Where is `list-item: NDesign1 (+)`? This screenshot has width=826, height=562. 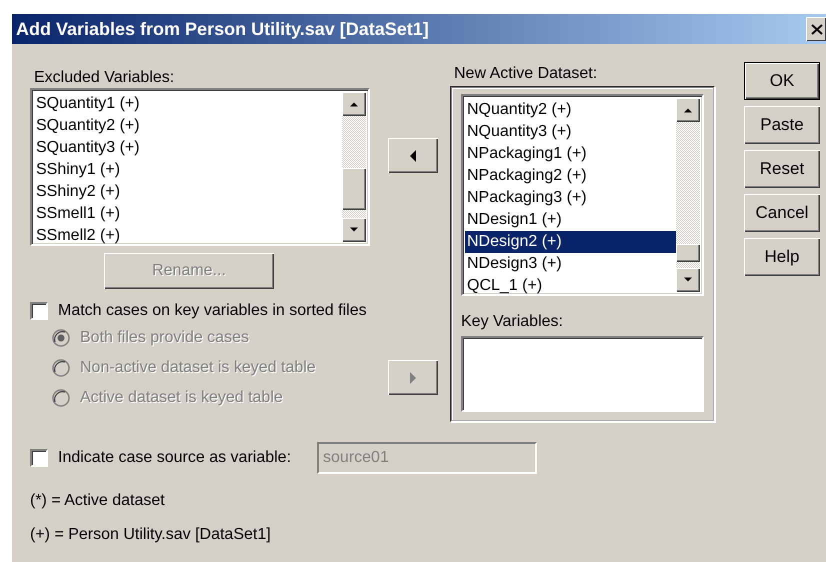
list-item: NDesign1 (+) is located at coordinates (570, 220).